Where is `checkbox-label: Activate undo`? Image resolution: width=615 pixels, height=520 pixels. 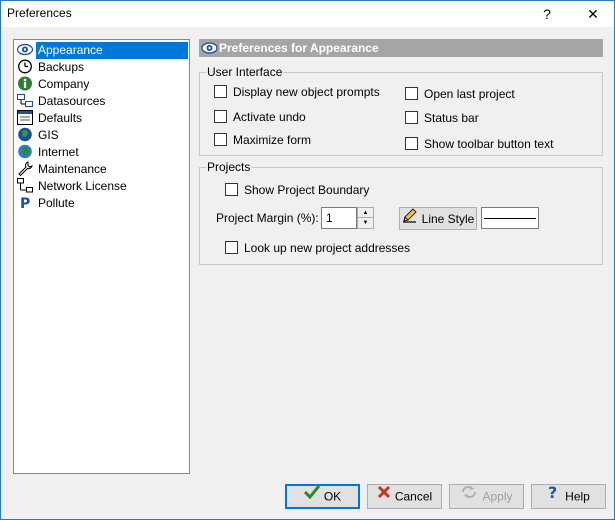
checkbox-label: Activate undo is located at coordinates (269, 117).